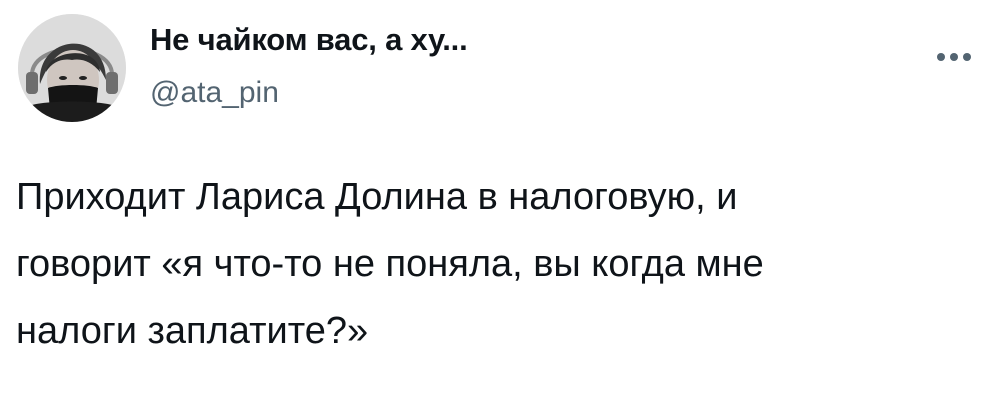 This screenshot has height=418, width=1000. I want to click on avatar, so click(72, 68).